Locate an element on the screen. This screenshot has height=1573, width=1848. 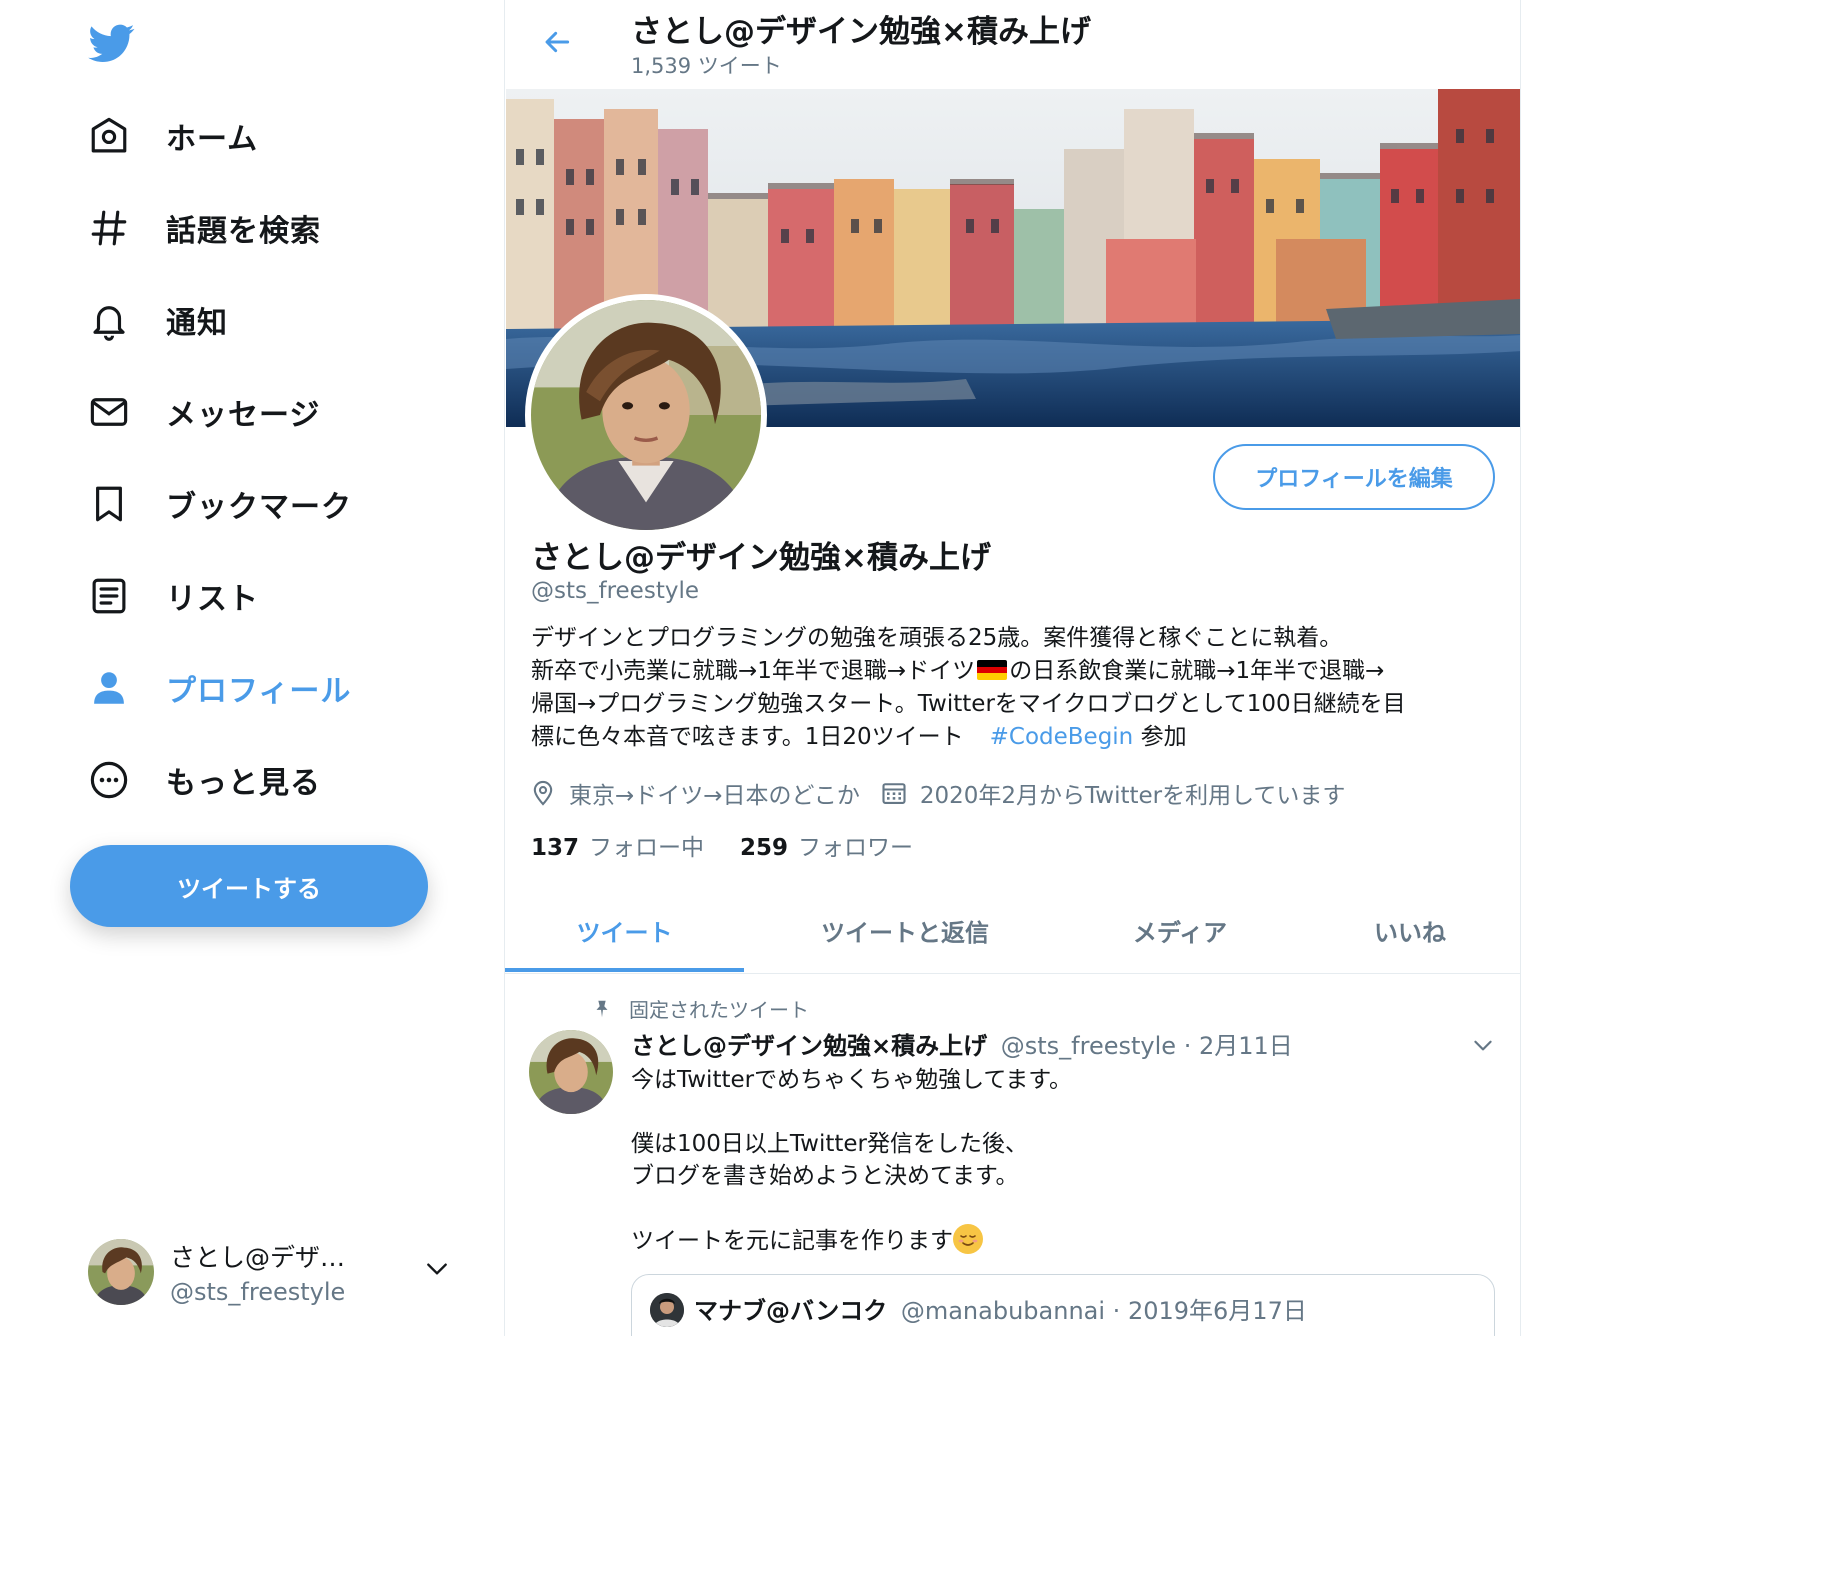
bio-text: 参加 is located at coordinates (1160, 737).